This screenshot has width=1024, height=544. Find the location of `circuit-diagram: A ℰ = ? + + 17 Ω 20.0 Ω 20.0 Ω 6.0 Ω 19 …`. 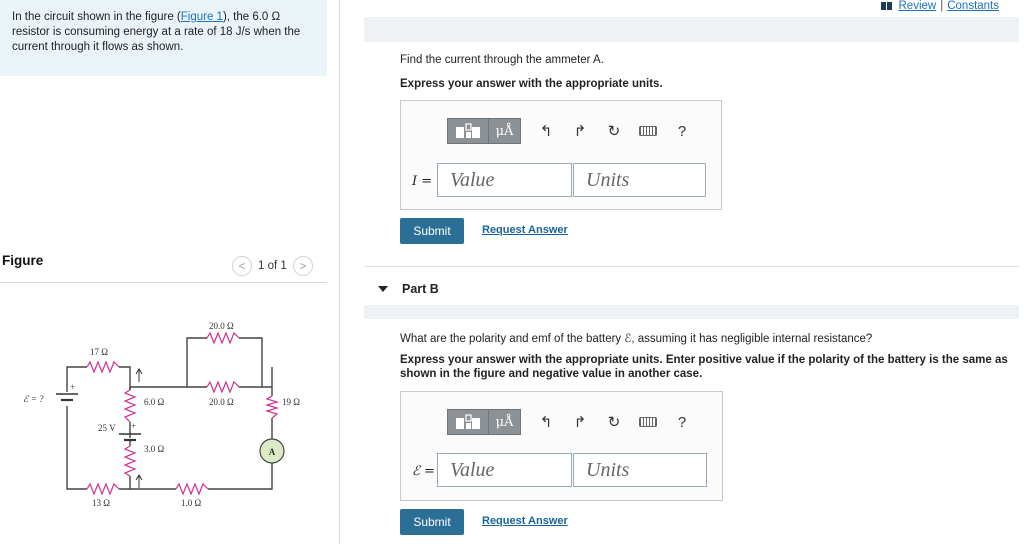

circuit-diagram: A ℰ = ? + + 17 Ω 20.0 Ω 20.0 Ω 6.0 Ω 19 … is located at coordinates (161, 414).